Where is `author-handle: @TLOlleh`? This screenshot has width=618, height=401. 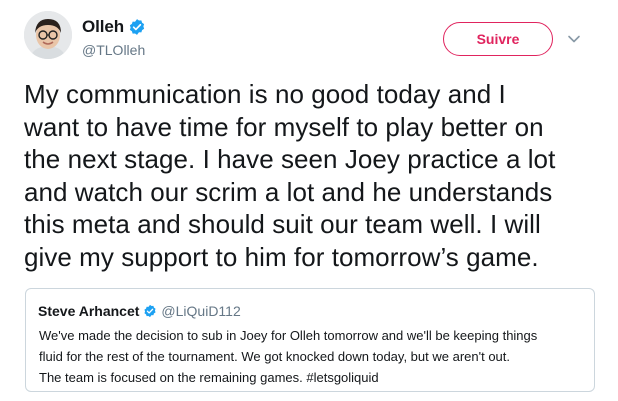
author-handle: @TLOlleh is located at coordinates (114, 50).